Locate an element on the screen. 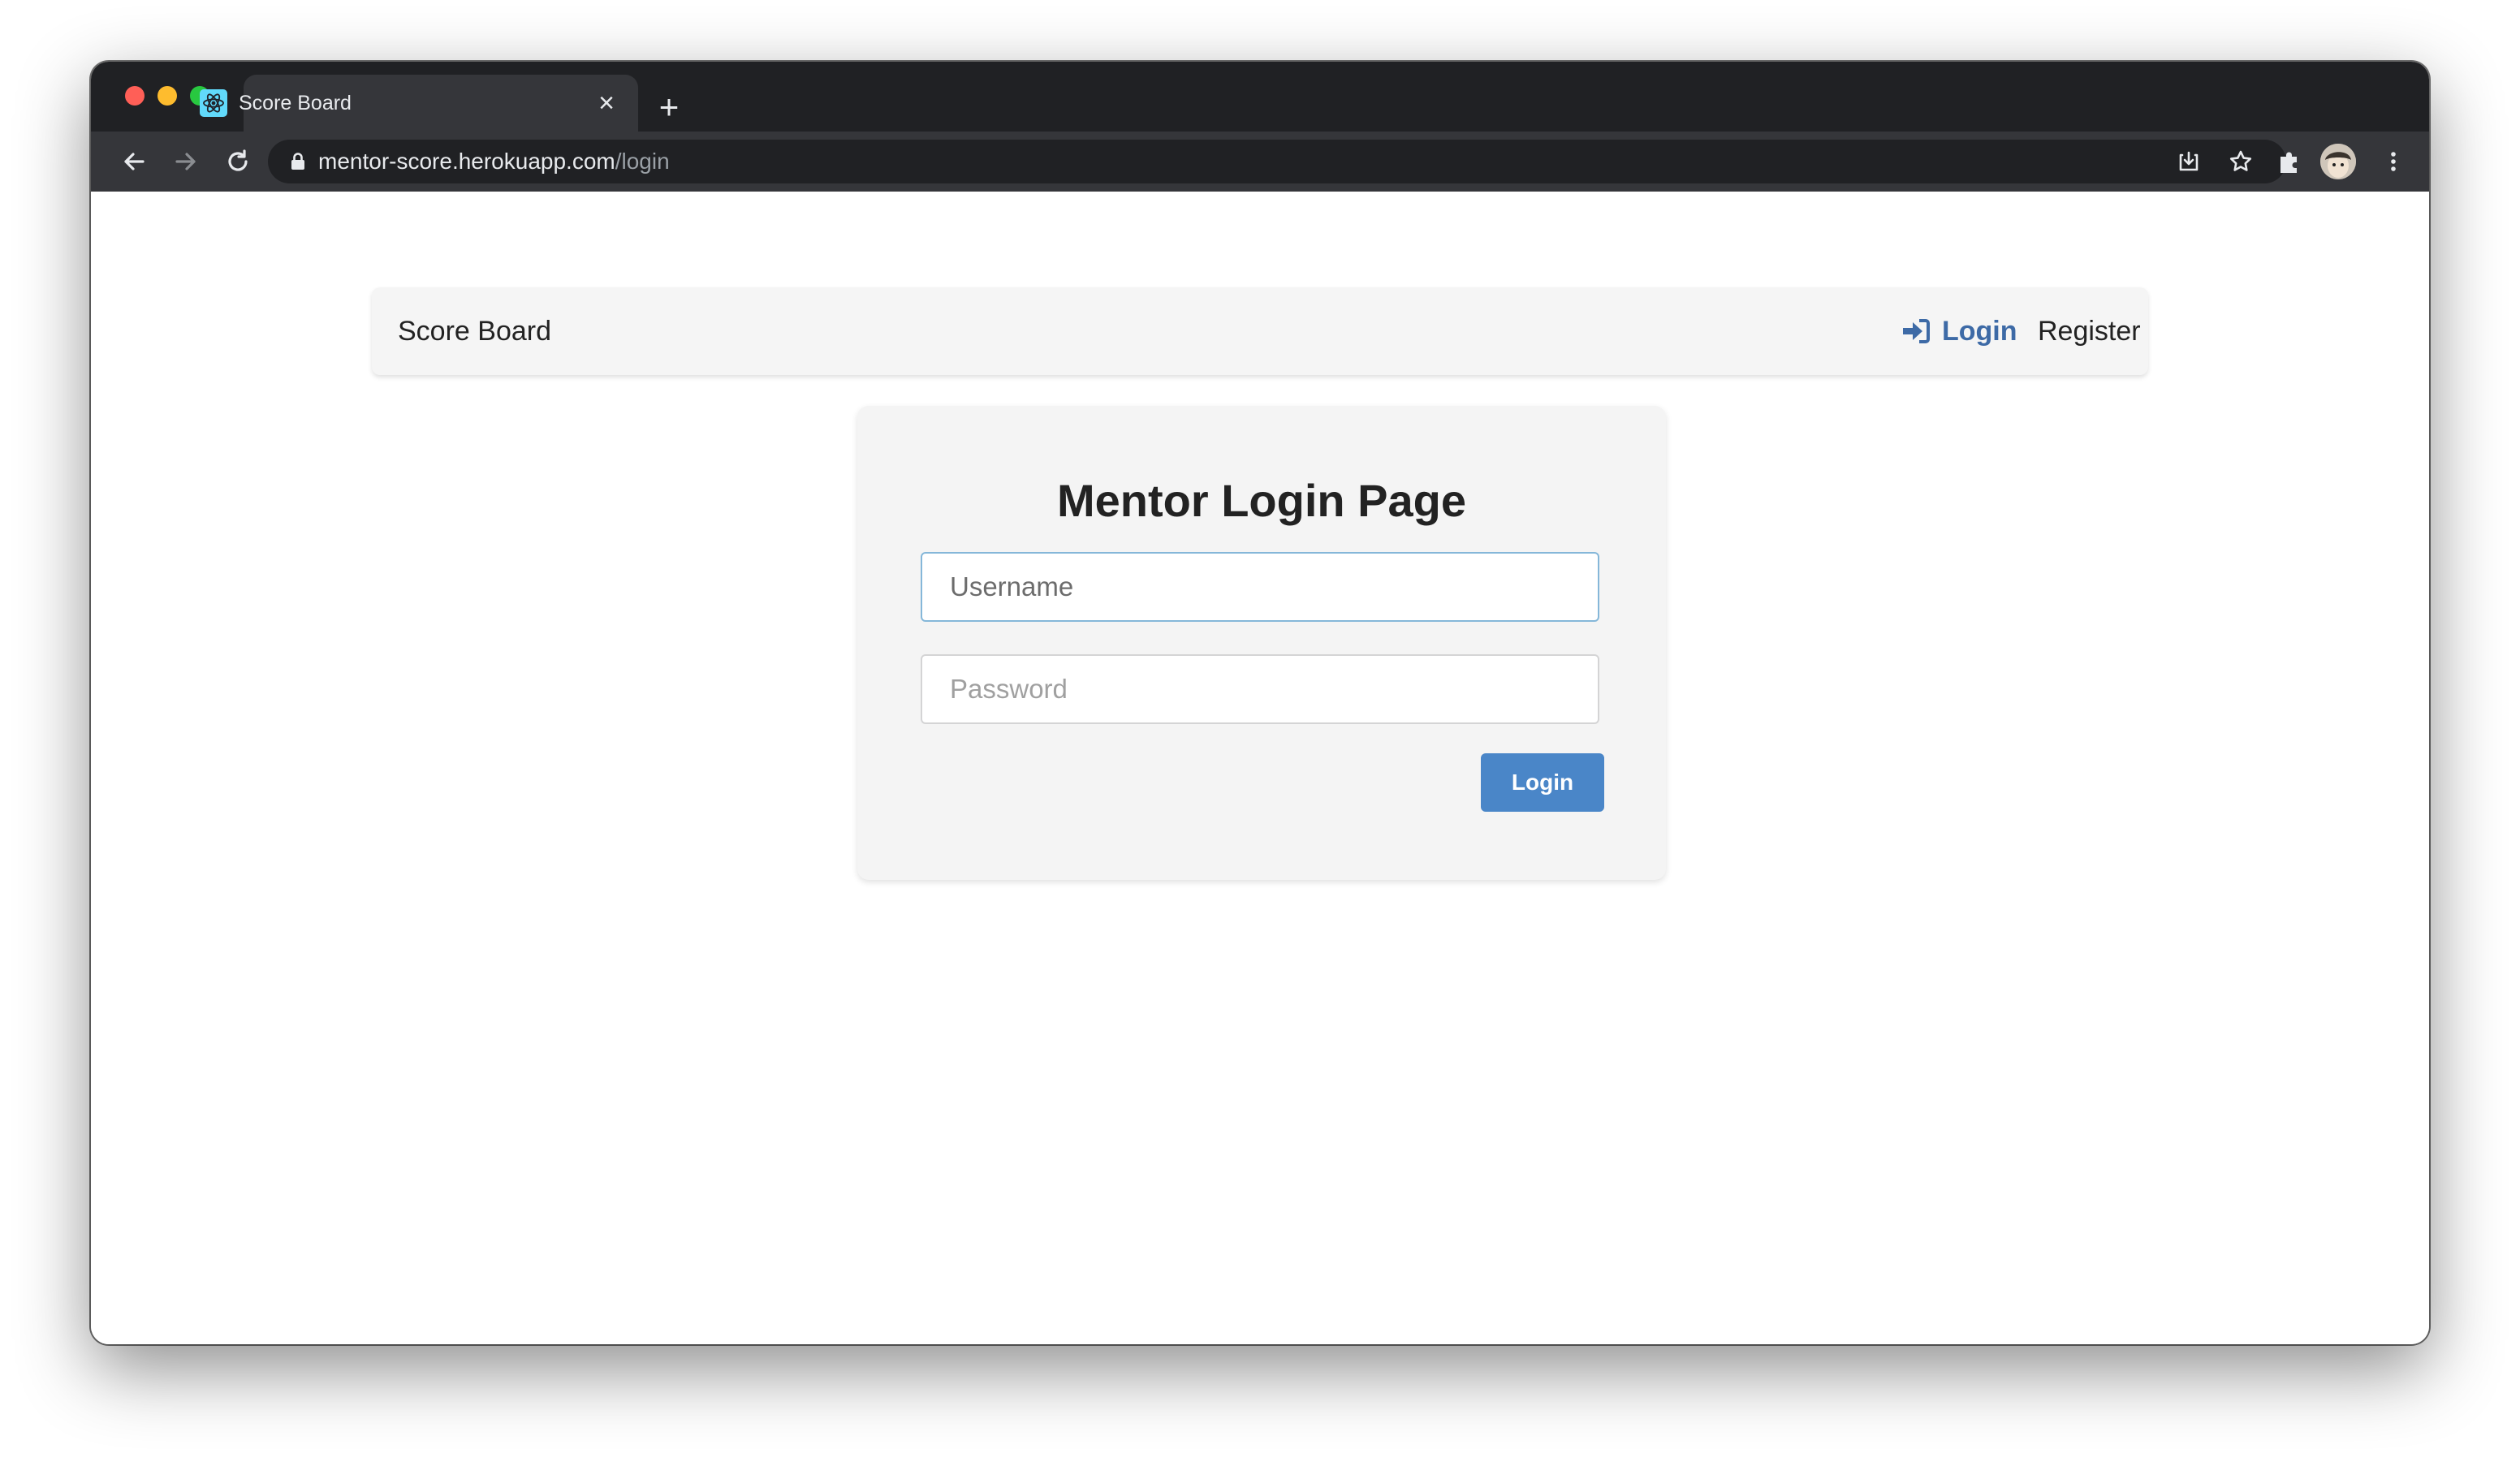 The image size is (2520, 1466). install-icon is located at coordinates (2189, 161).